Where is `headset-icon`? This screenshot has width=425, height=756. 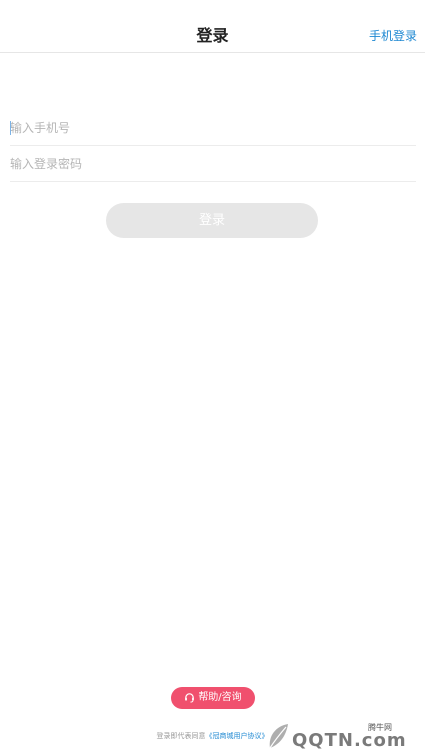
headset-icon is located at coordinates (189, 697).